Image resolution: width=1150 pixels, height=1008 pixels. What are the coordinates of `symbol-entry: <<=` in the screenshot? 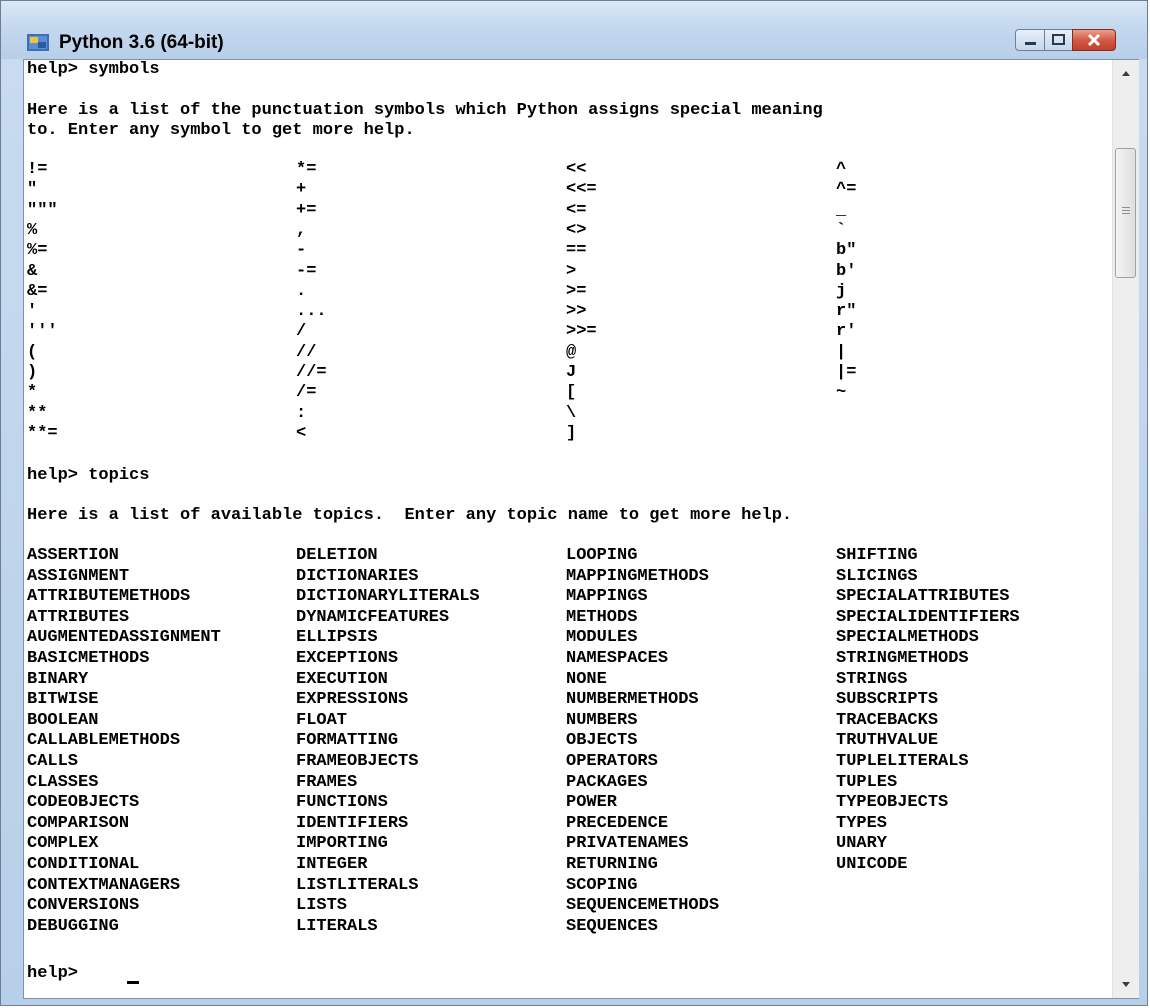 It's located at (581, 190).